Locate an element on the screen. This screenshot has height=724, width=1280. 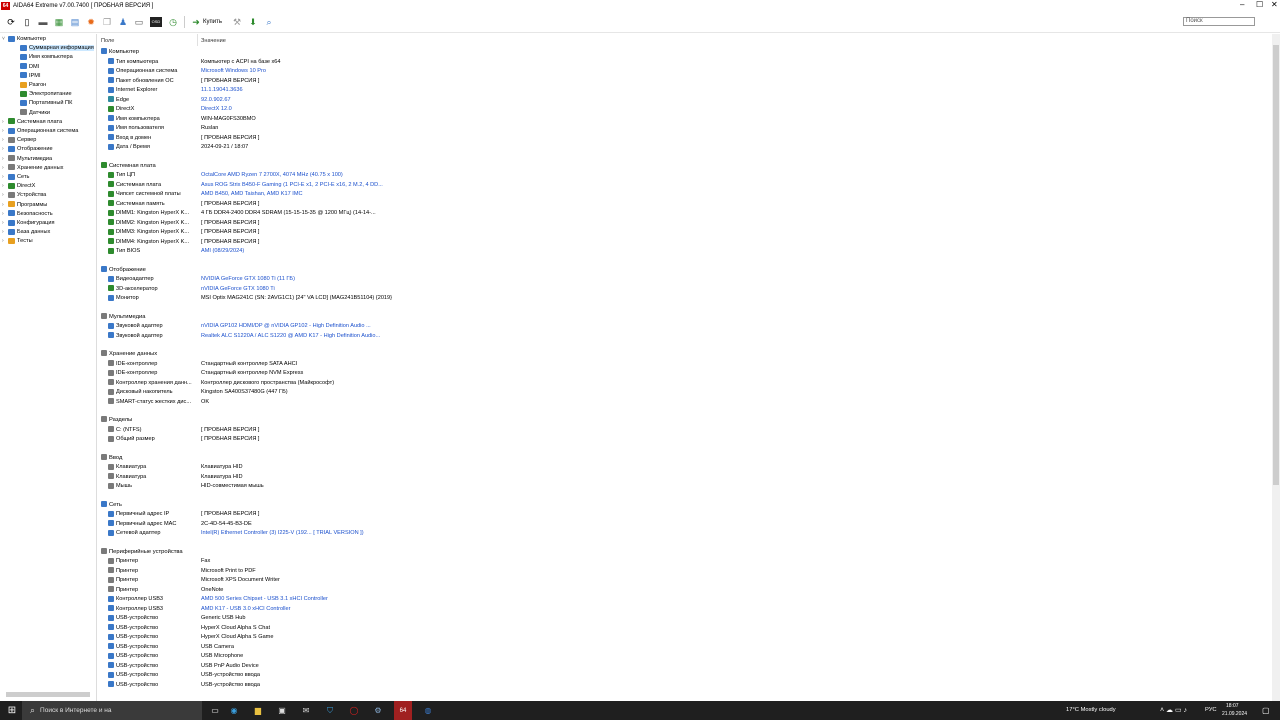
tree-item: › Конфигурация is located at coordinates (28, 223).